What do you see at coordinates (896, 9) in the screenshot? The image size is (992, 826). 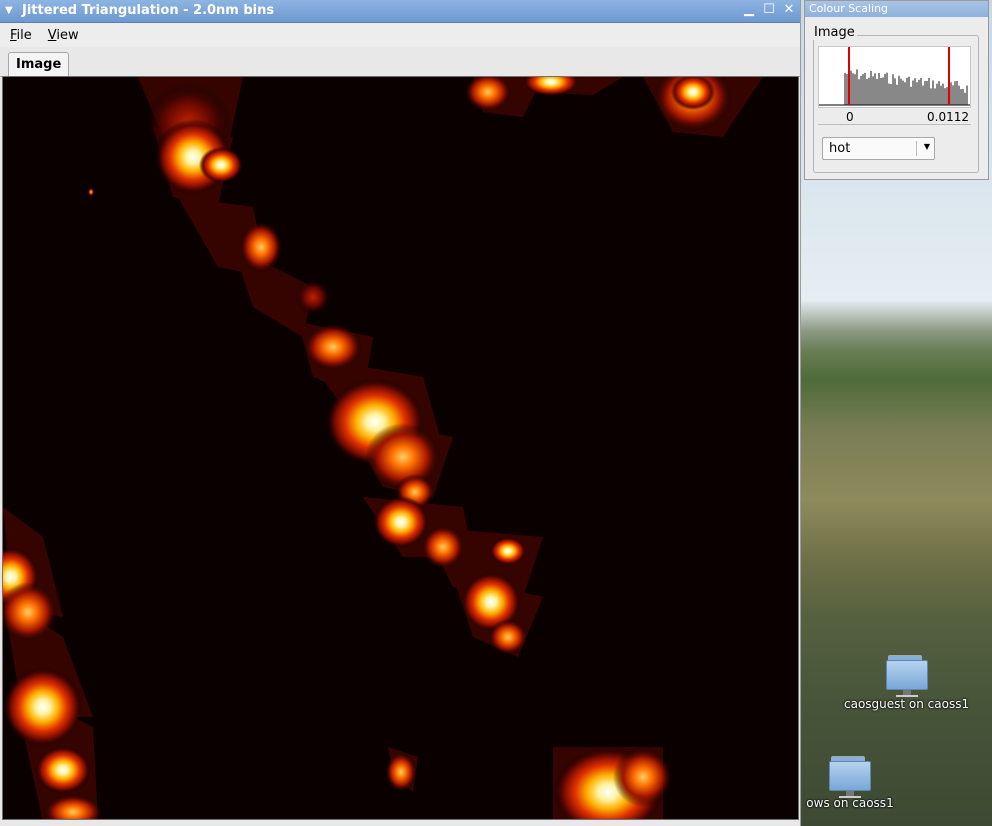 I see `colour-scaling-title: Colour Scaling` at bounding box center [896, 9].